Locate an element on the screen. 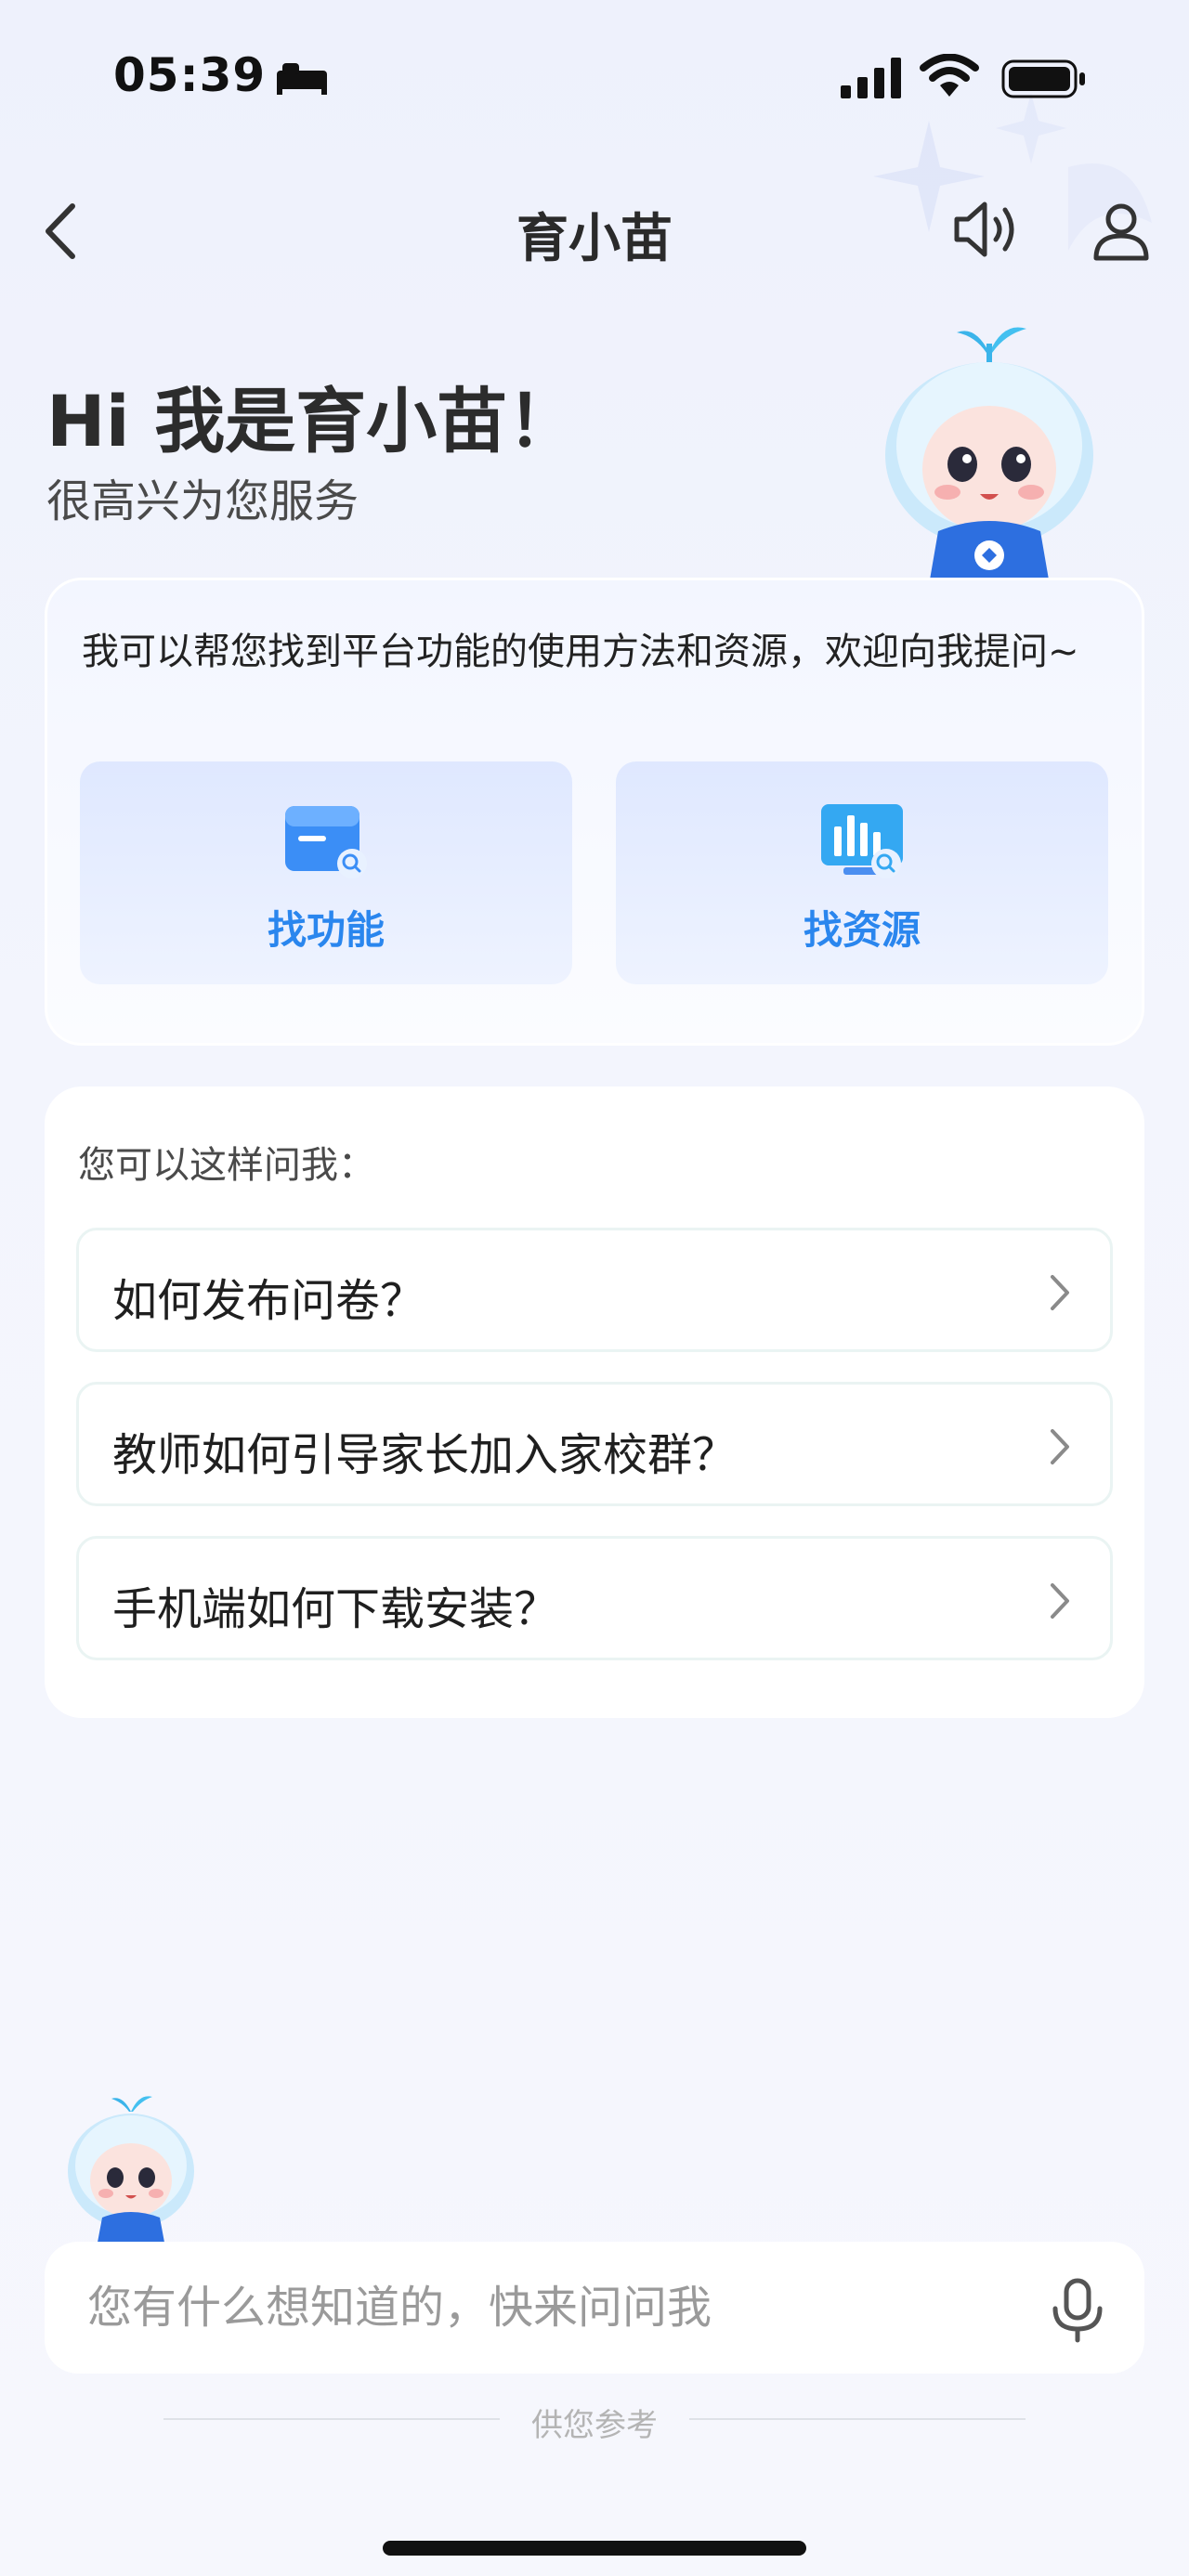  intro-text: 我可以帮您找到平台功能的使用方法和资源，欢迎向我提问~ is located at coordinates (581, 652).